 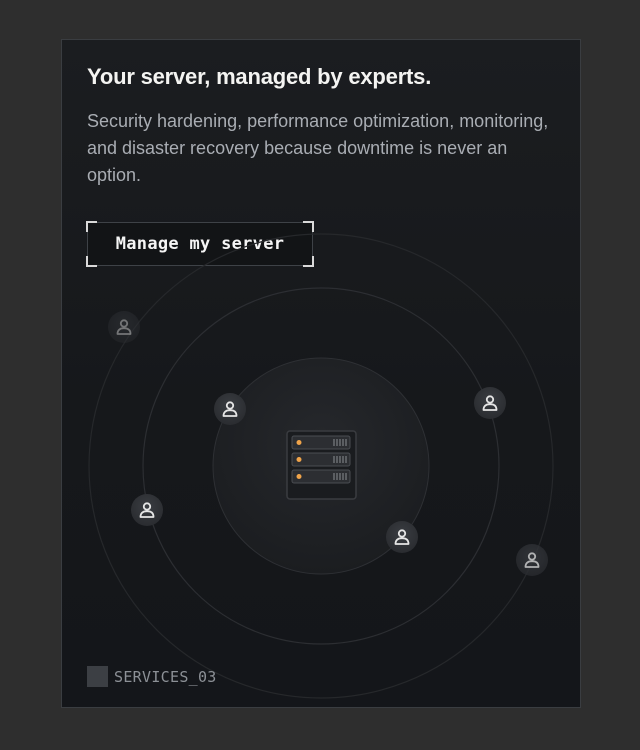 I want to click on footer-square-icon, so click(x=97, y=676).